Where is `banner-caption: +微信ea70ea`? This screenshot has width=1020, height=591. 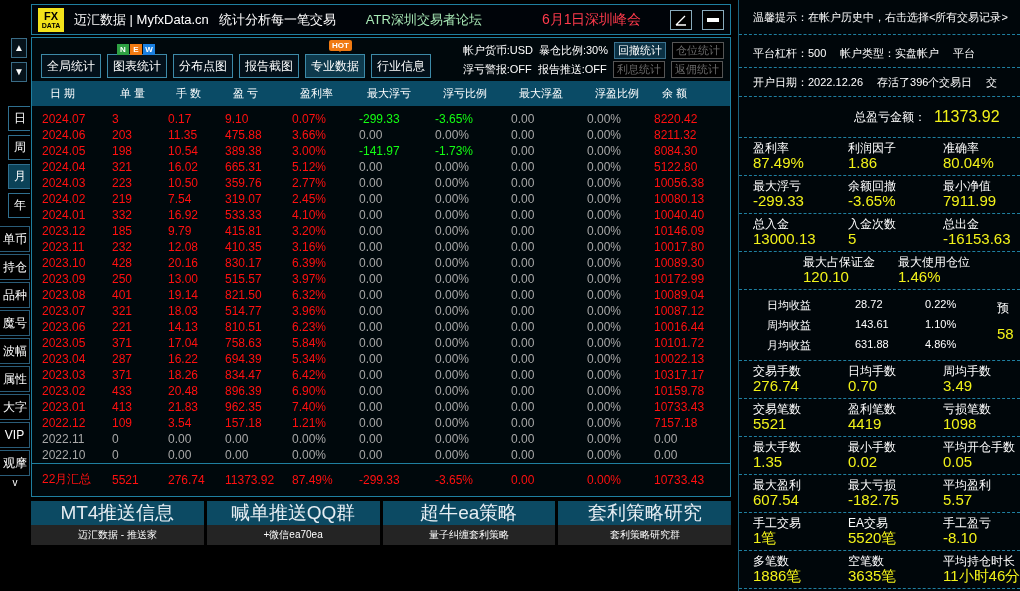 banner-caption: +微信ea70ea is located at coordinates (293, 535).